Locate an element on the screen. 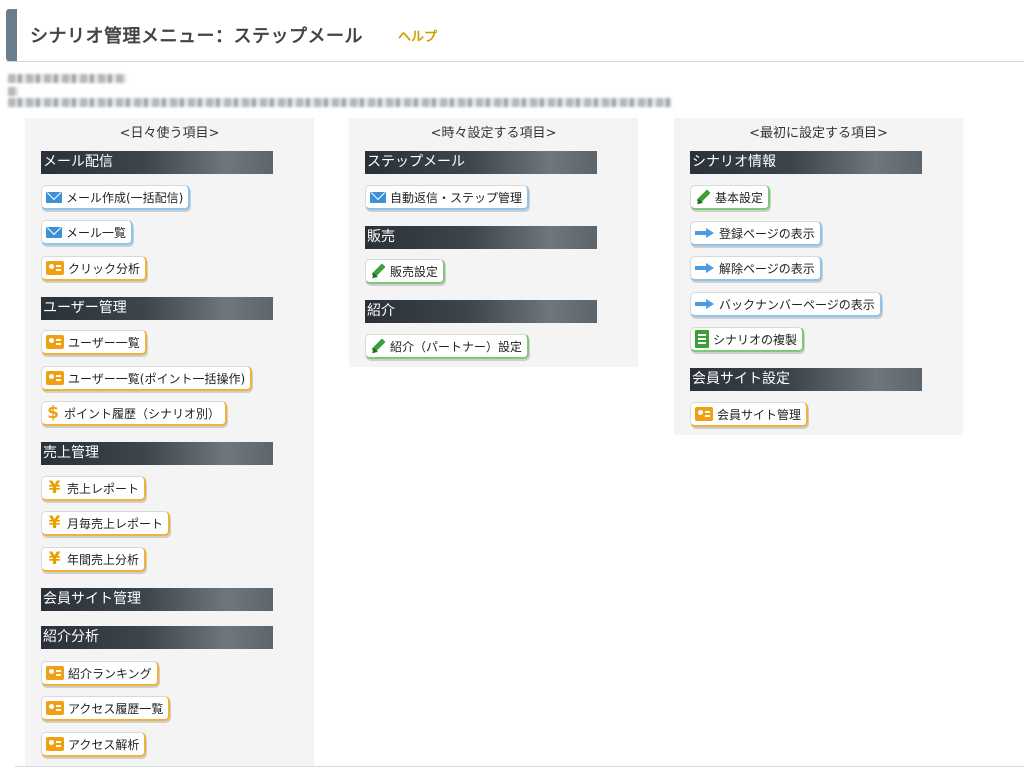 This screenshot has height=780, width=1024. column-heading: <日々使う項目> is located at coordinates (169, 133).